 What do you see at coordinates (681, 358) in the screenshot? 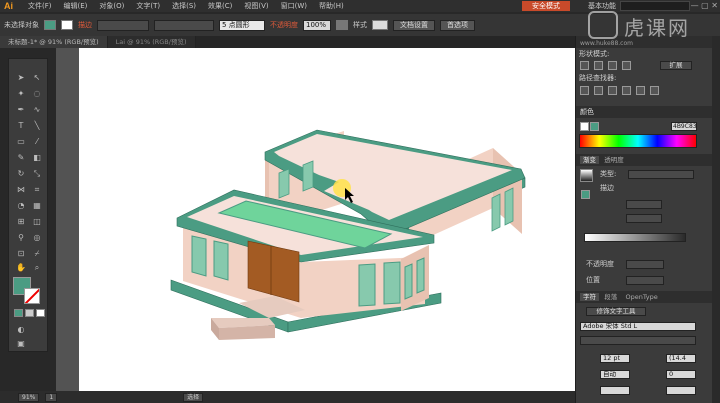
I see `leading-field: (14.4` at bounding box center [681, 358].